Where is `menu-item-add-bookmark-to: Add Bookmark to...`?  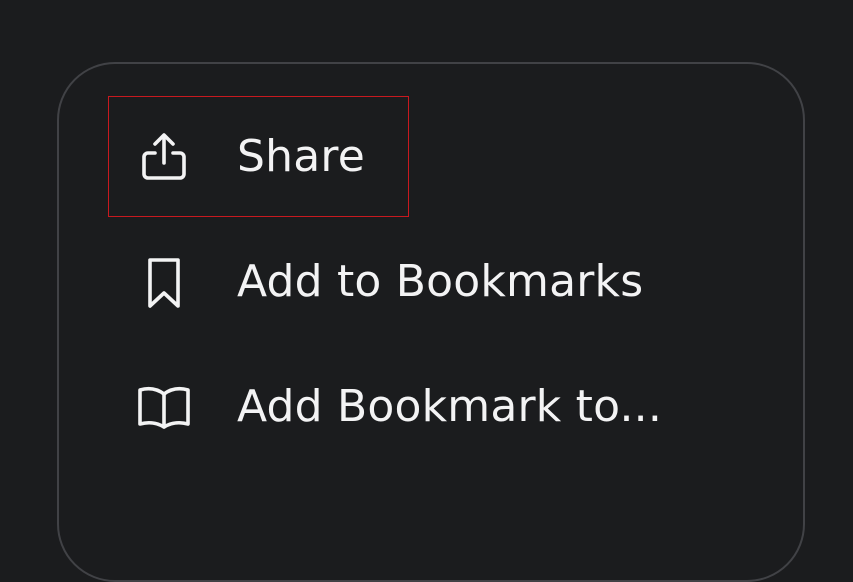
menu-item-add-bookmark-to: Add Bookmark to... is located at coordinates (399, 407).